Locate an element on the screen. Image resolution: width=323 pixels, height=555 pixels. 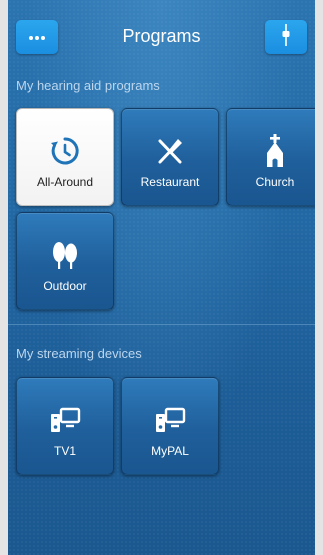
device-label: MyPAL is located at coordinates (170, 451).